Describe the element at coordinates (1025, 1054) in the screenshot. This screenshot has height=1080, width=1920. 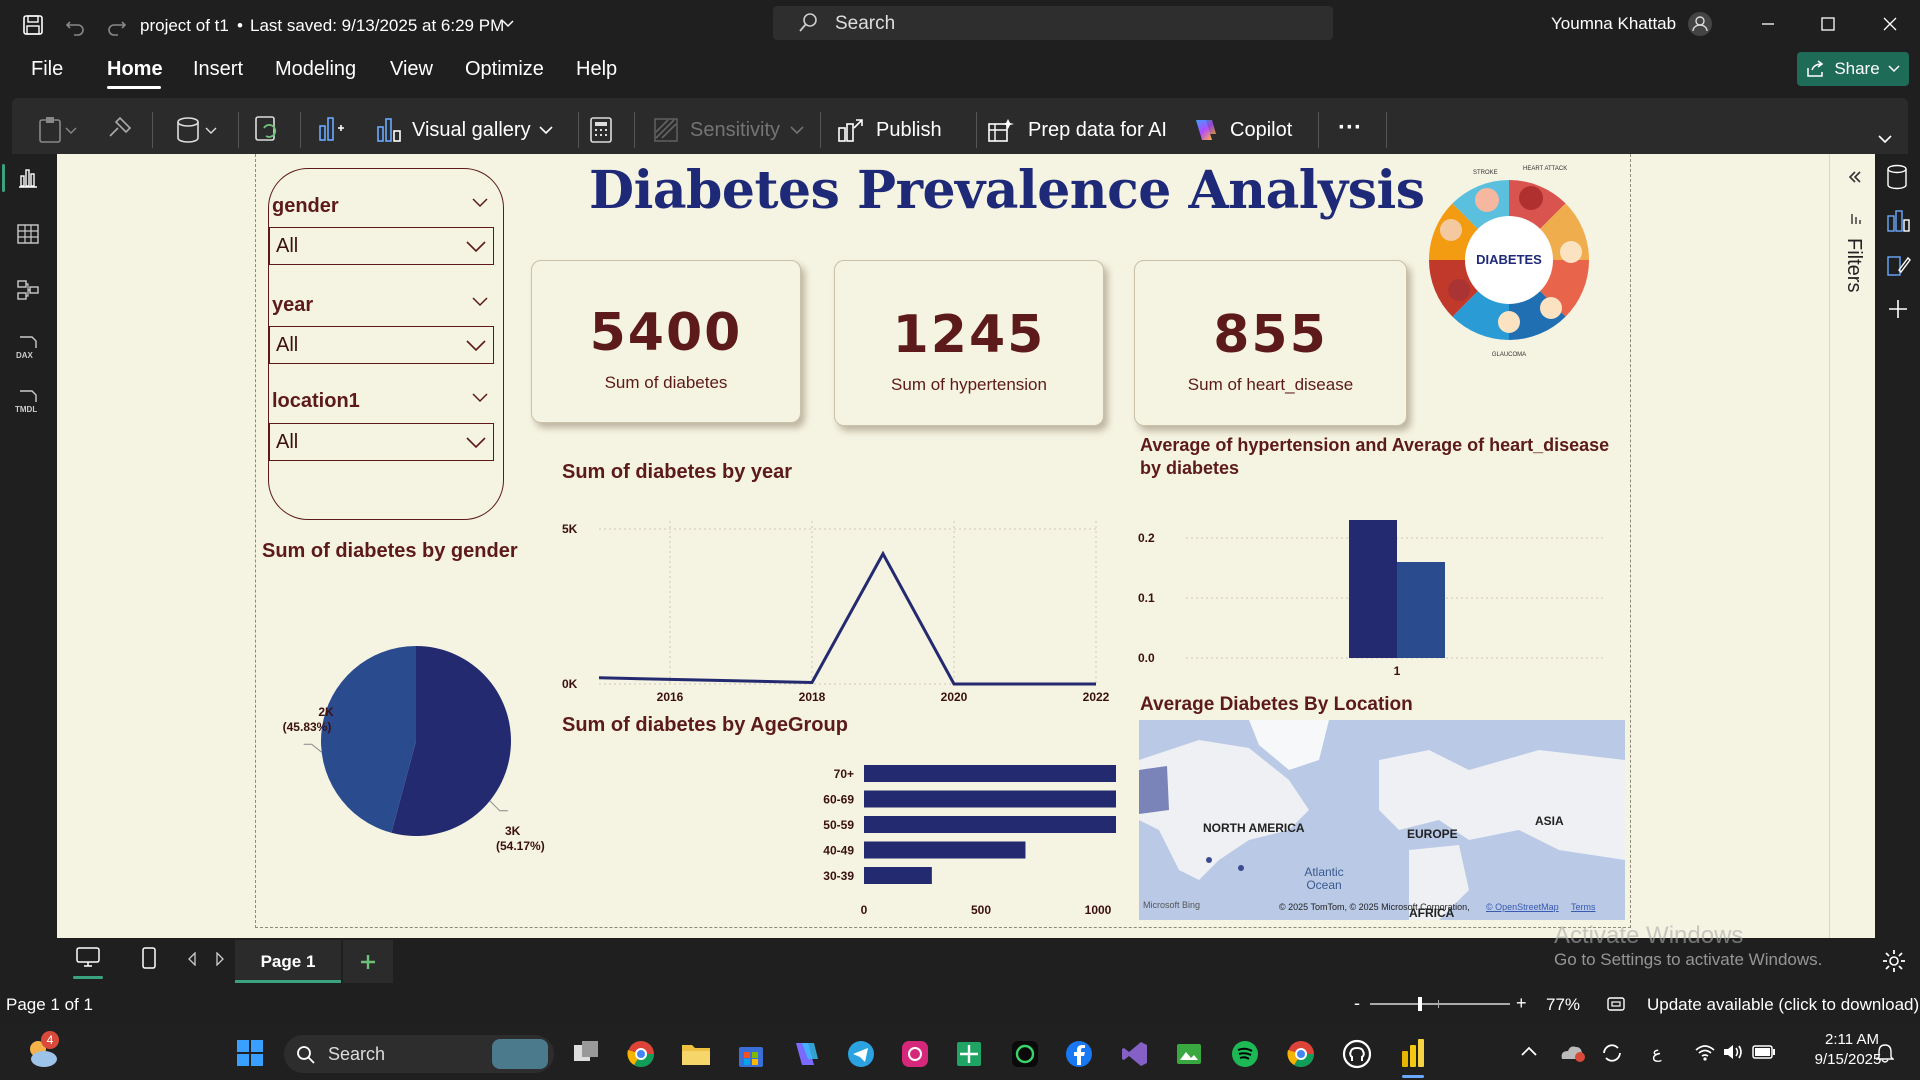
I see `app-green-icon` at that location.